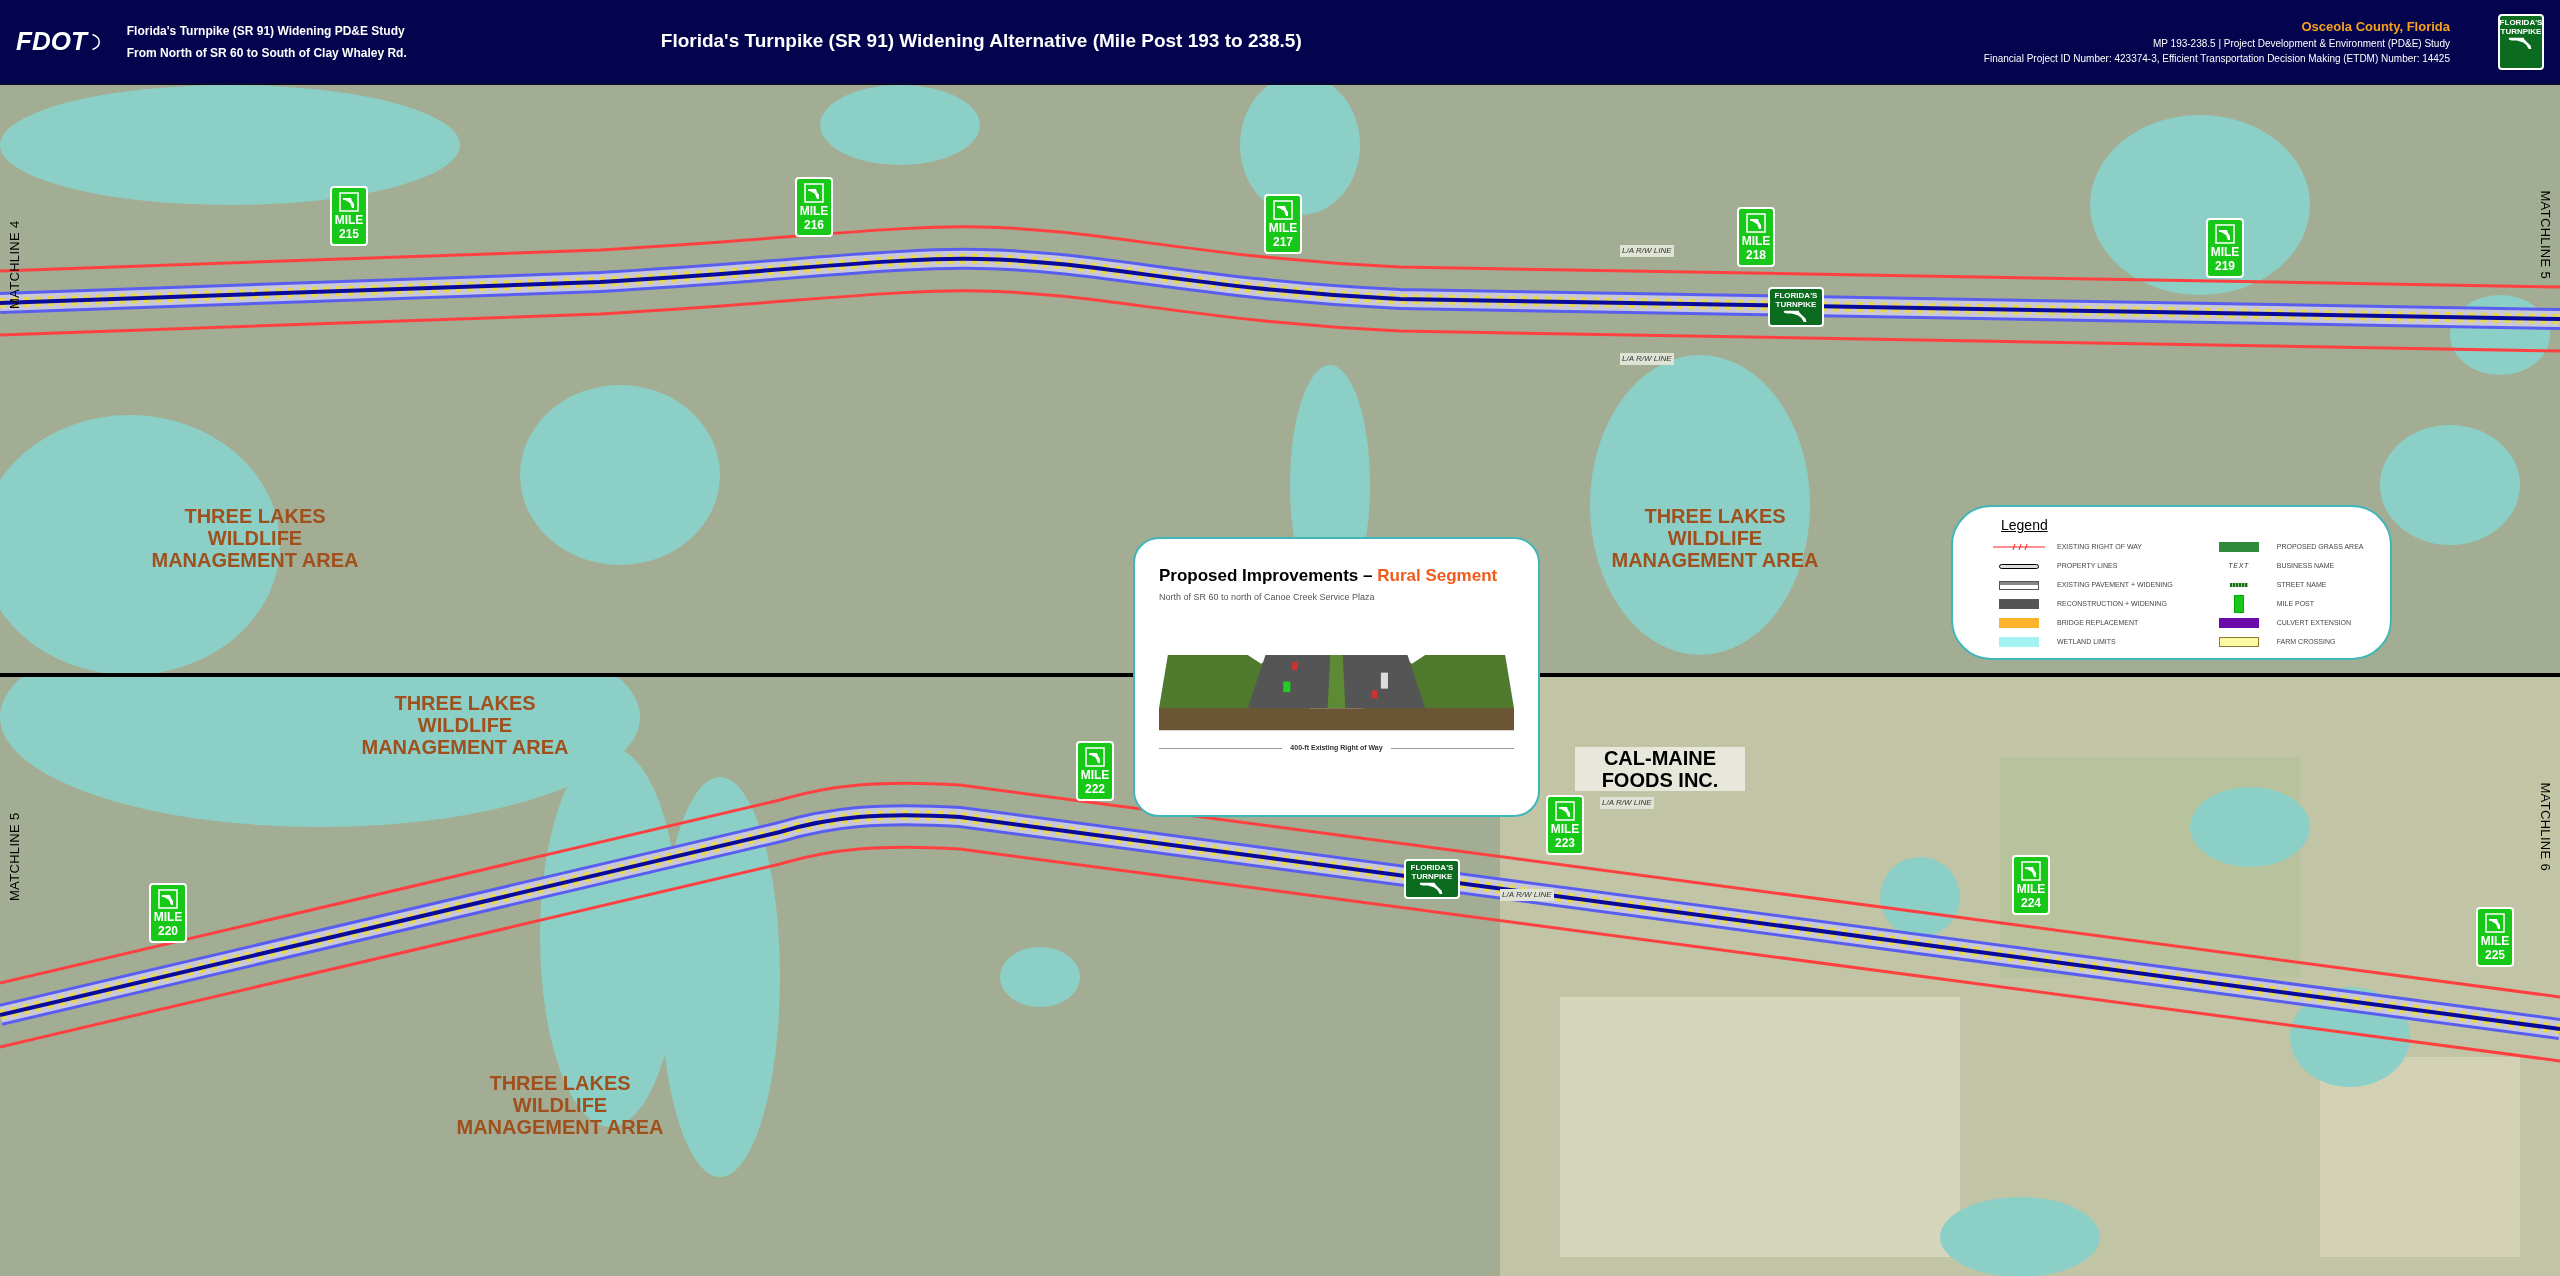 The image size is (2560, 1276). I want to click on mile-number: 220, so click(168, 931).